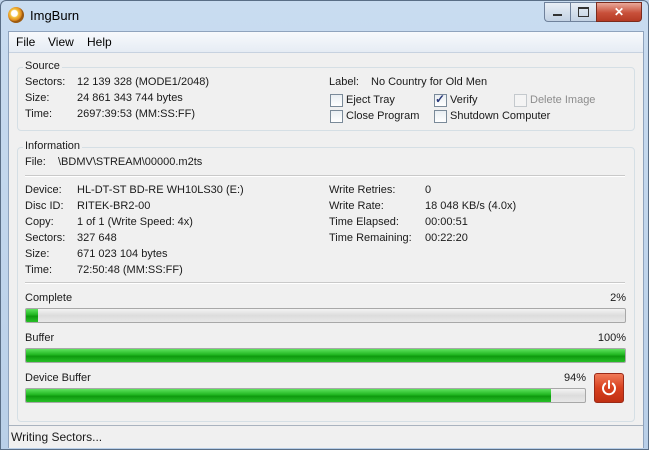  Describe the element at coordinates (61, 42) in the screenshot. I see `menu-view: View` at that location.